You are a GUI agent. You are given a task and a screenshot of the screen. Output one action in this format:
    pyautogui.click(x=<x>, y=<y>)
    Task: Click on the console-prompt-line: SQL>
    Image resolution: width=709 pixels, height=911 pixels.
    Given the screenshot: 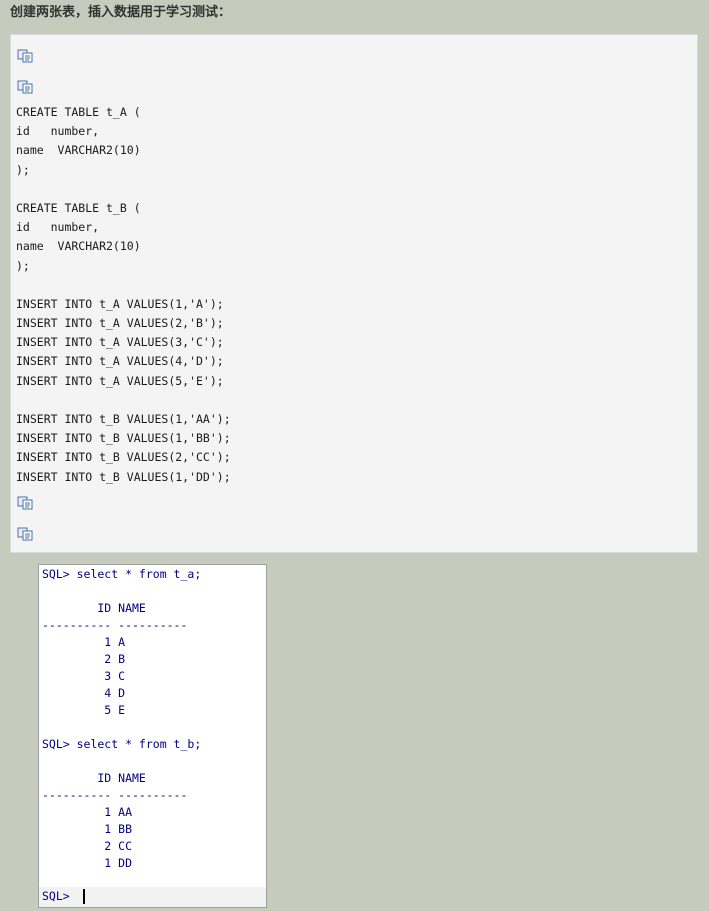 What is the action you would take?
    pyautogui.click(x=152, y=897)
    